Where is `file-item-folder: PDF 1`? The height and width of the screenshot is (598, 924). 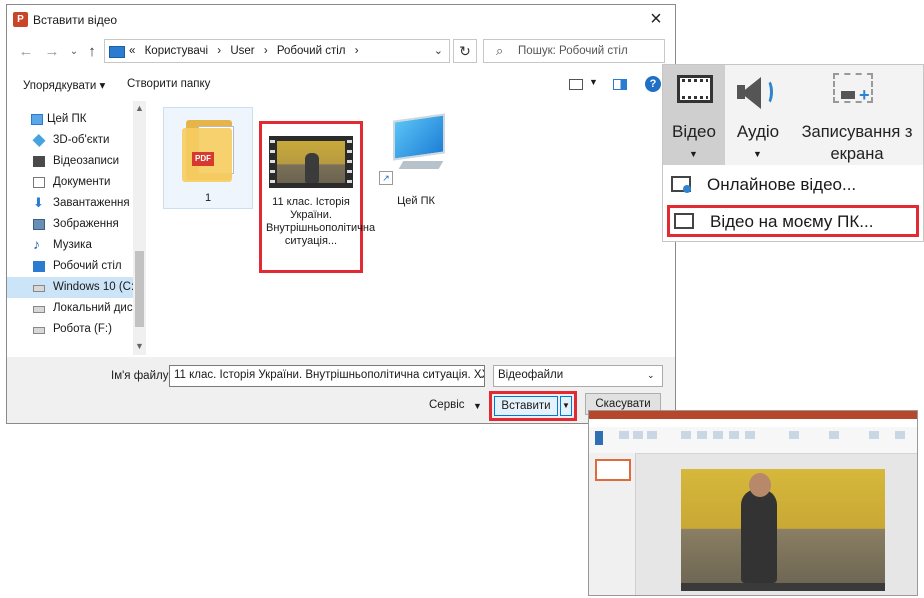 file-item-folder: PDF 1 is located at coordinates (208, 158).